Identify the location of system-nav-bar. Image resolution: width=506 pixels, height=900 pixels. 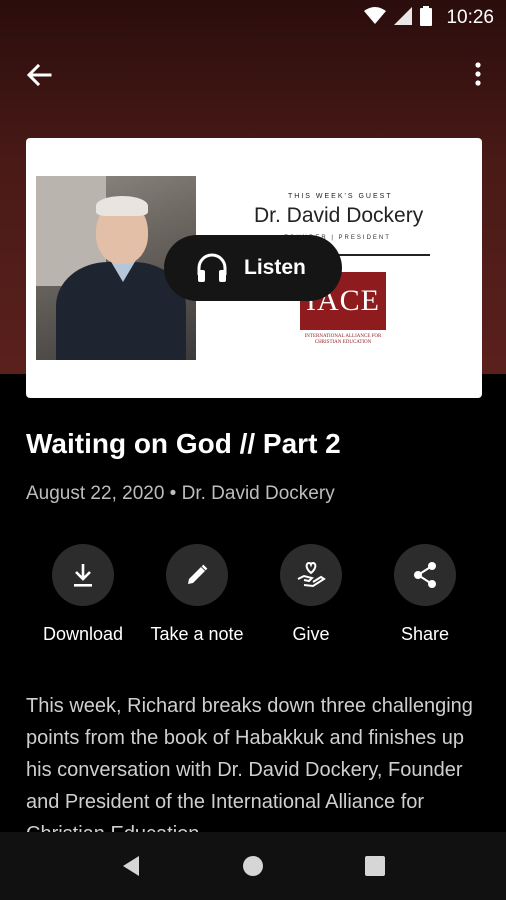
(253, 866).